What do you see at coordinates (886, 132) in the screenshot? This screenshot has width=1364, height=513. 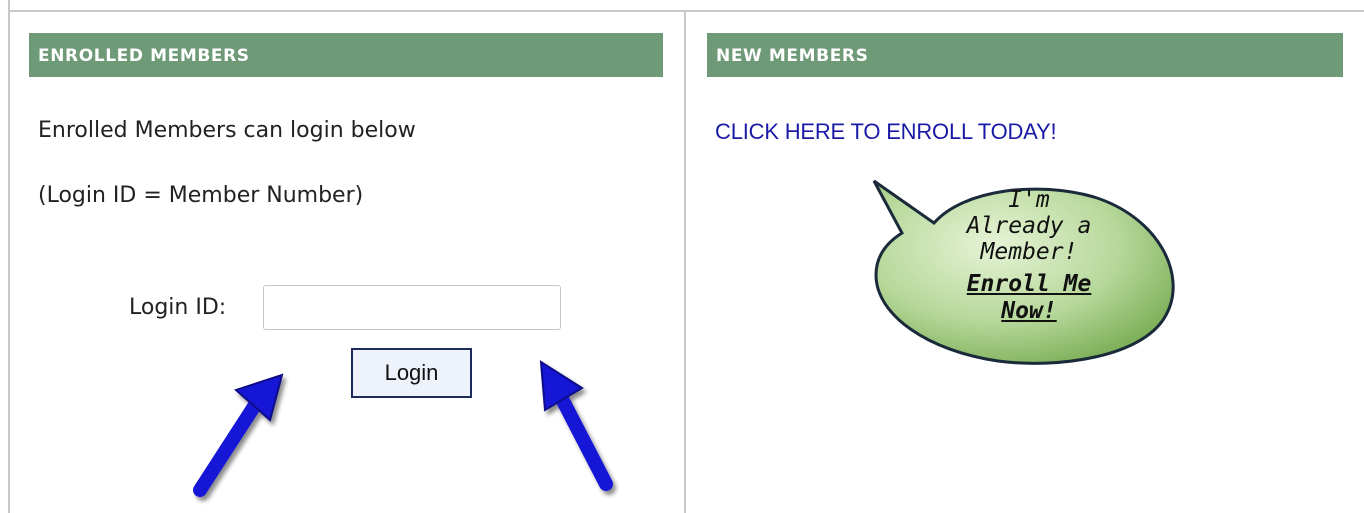 I see `enroll-today-link: CLICK HERE TO ENROLL TODAY!` at bounding box center [886, 132].